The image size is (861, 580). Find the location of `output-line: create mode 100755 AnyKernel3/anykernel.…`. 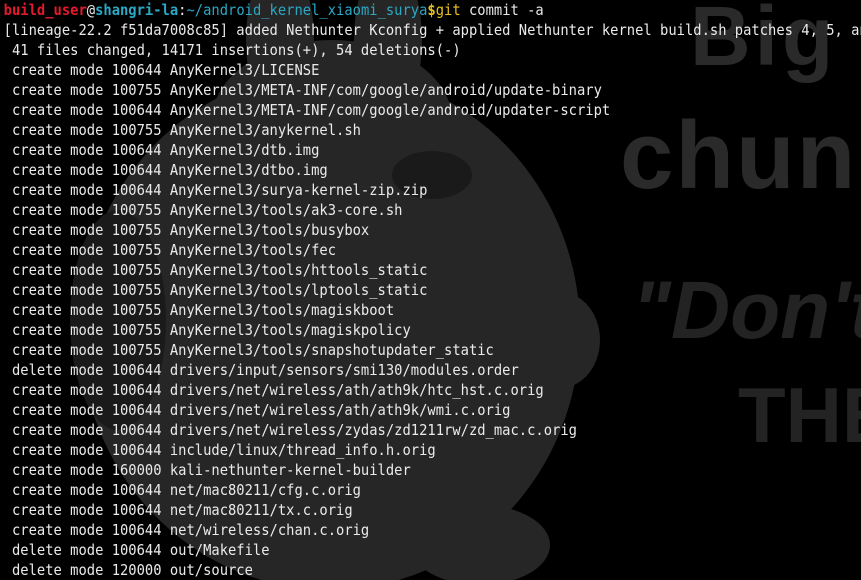

output-line: create mode 100755 AnyKernel3/anykernel.… is located at coordinates (182, 130).